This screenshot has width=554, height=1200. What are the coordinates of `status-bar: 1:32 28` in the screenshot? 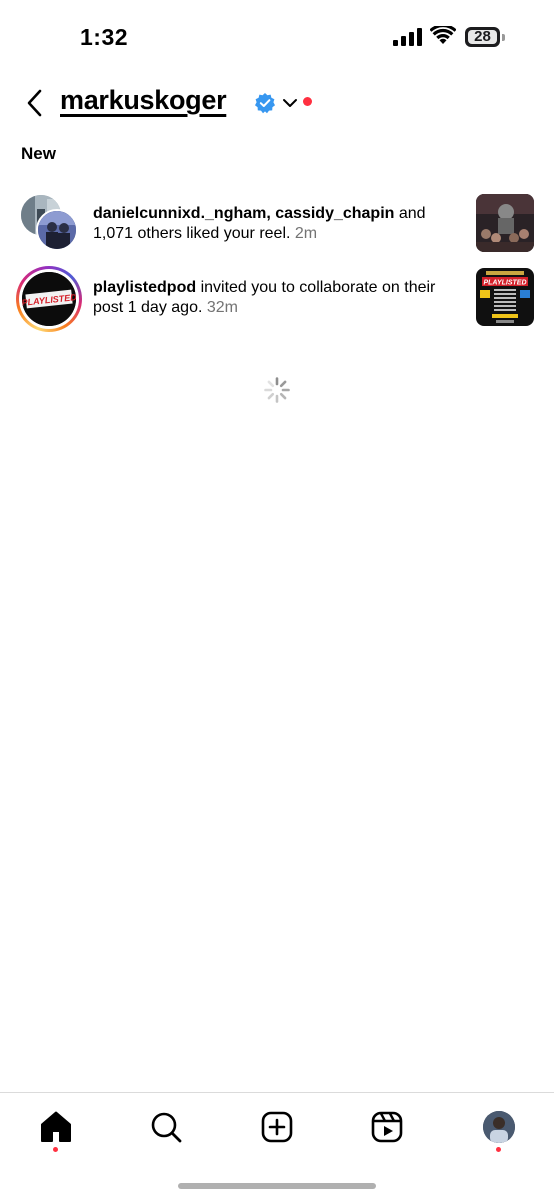 It's located at (277, 37).